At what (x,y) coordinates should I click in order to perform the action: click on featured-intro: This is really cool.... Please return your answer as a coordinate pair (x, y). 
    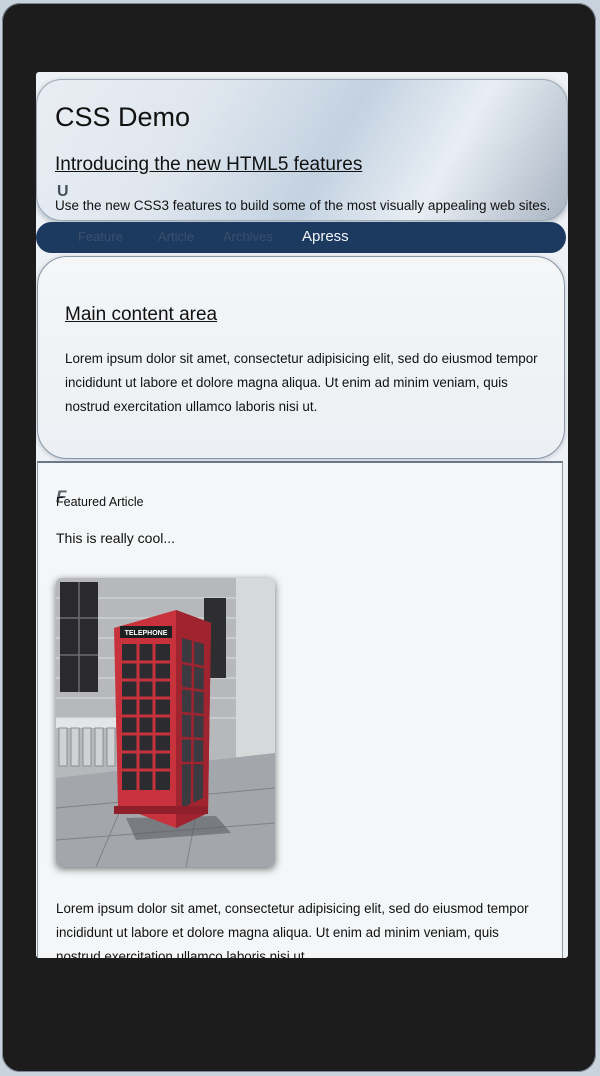
    Looking at the image, I should click on (116, 538).